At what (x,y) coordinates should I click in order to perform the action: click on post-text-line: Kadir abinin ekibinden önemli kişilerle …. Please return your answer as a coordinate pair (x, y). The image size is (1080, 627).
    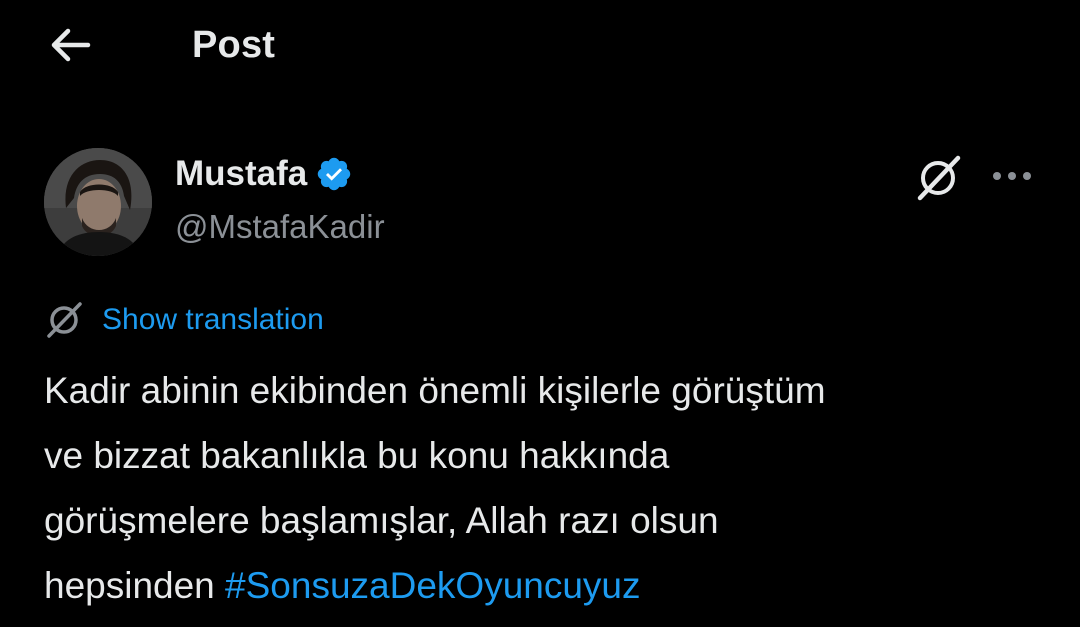
    Looking at the image, I should click on (435, 390).